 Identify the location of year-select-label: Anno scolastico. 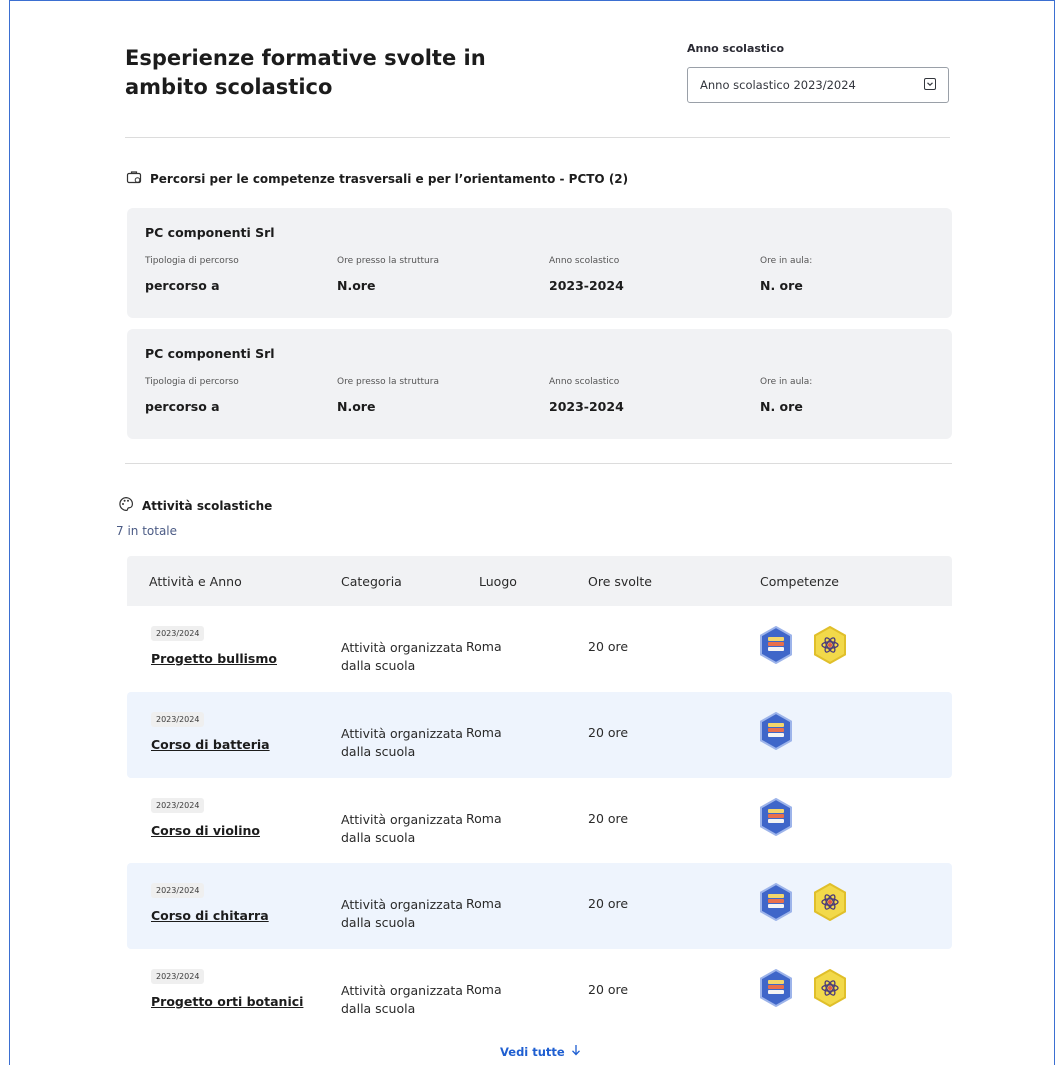
(736, 48).